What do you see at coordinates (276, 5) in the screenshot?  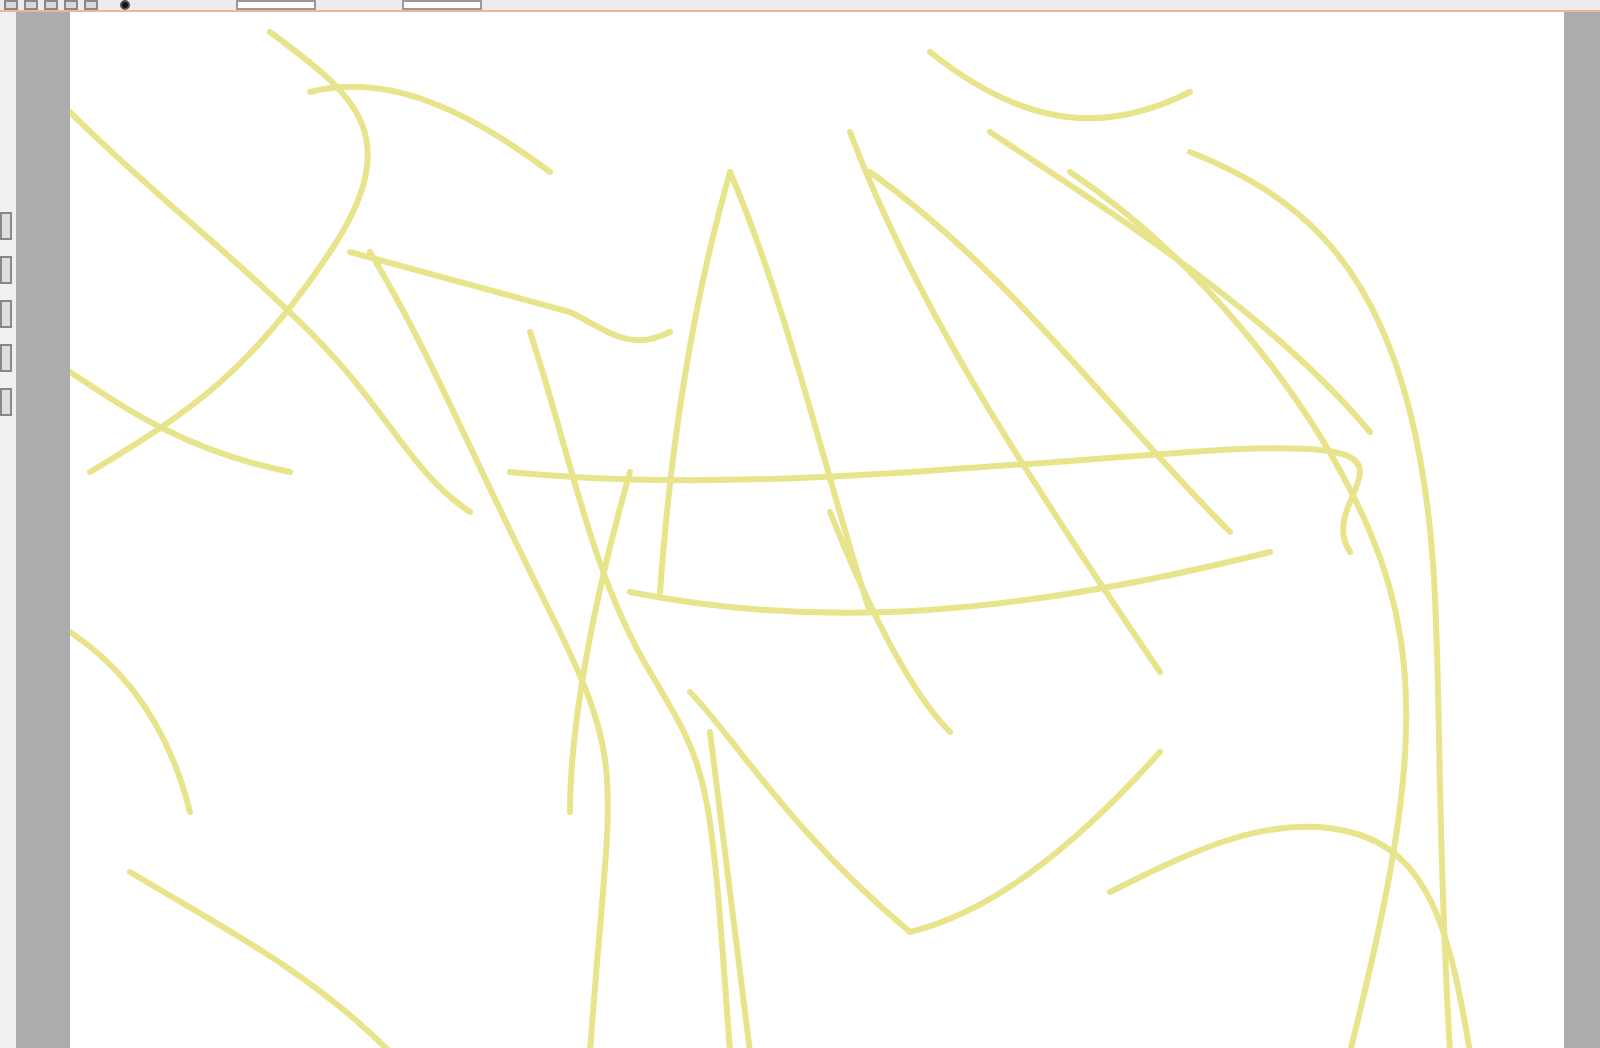 I see `zoom-field` at bounding box center [276, 5].